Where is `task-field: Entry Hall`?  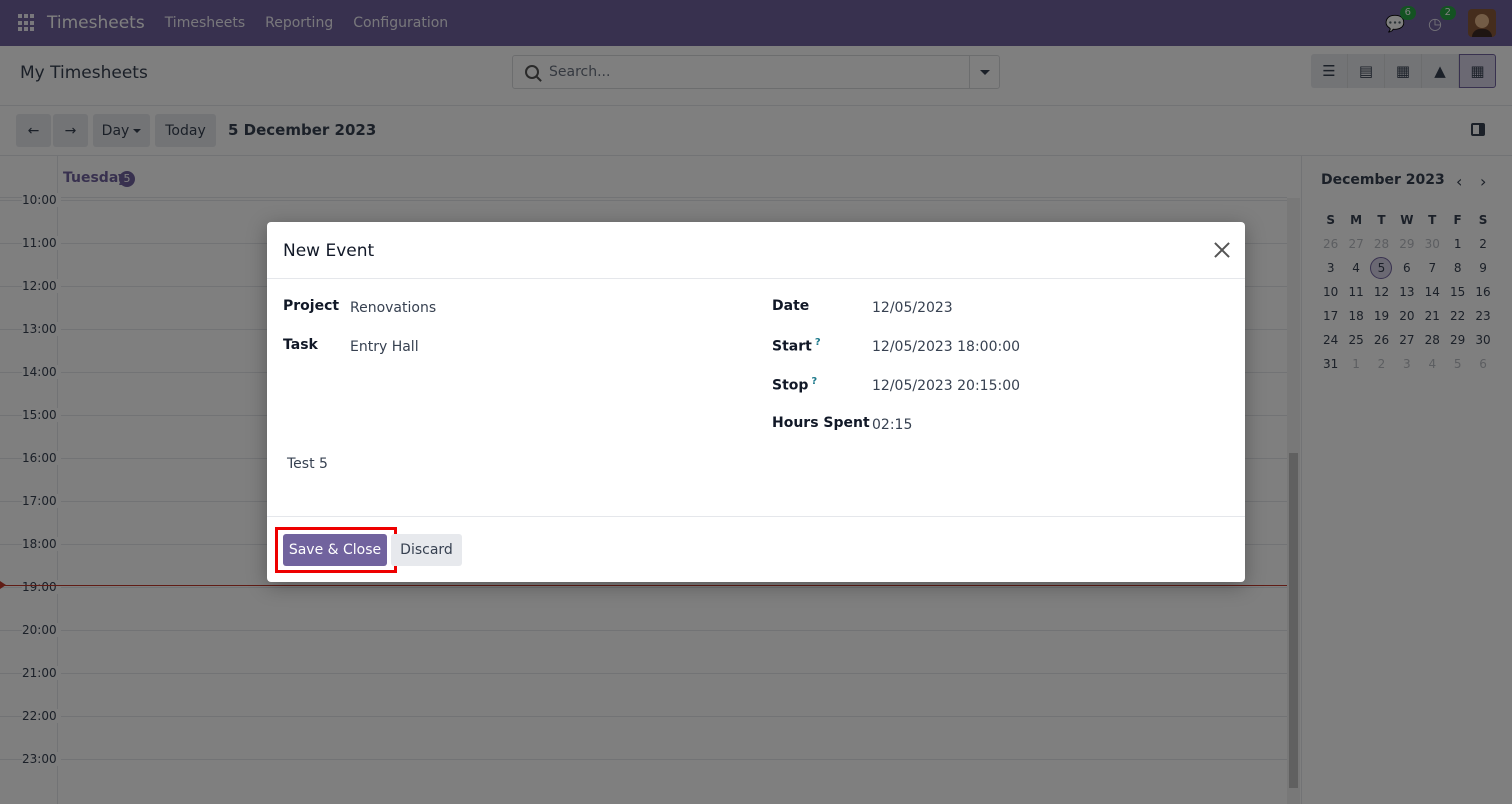 task-field: Entry Hall is located at coordinates (384, 347).